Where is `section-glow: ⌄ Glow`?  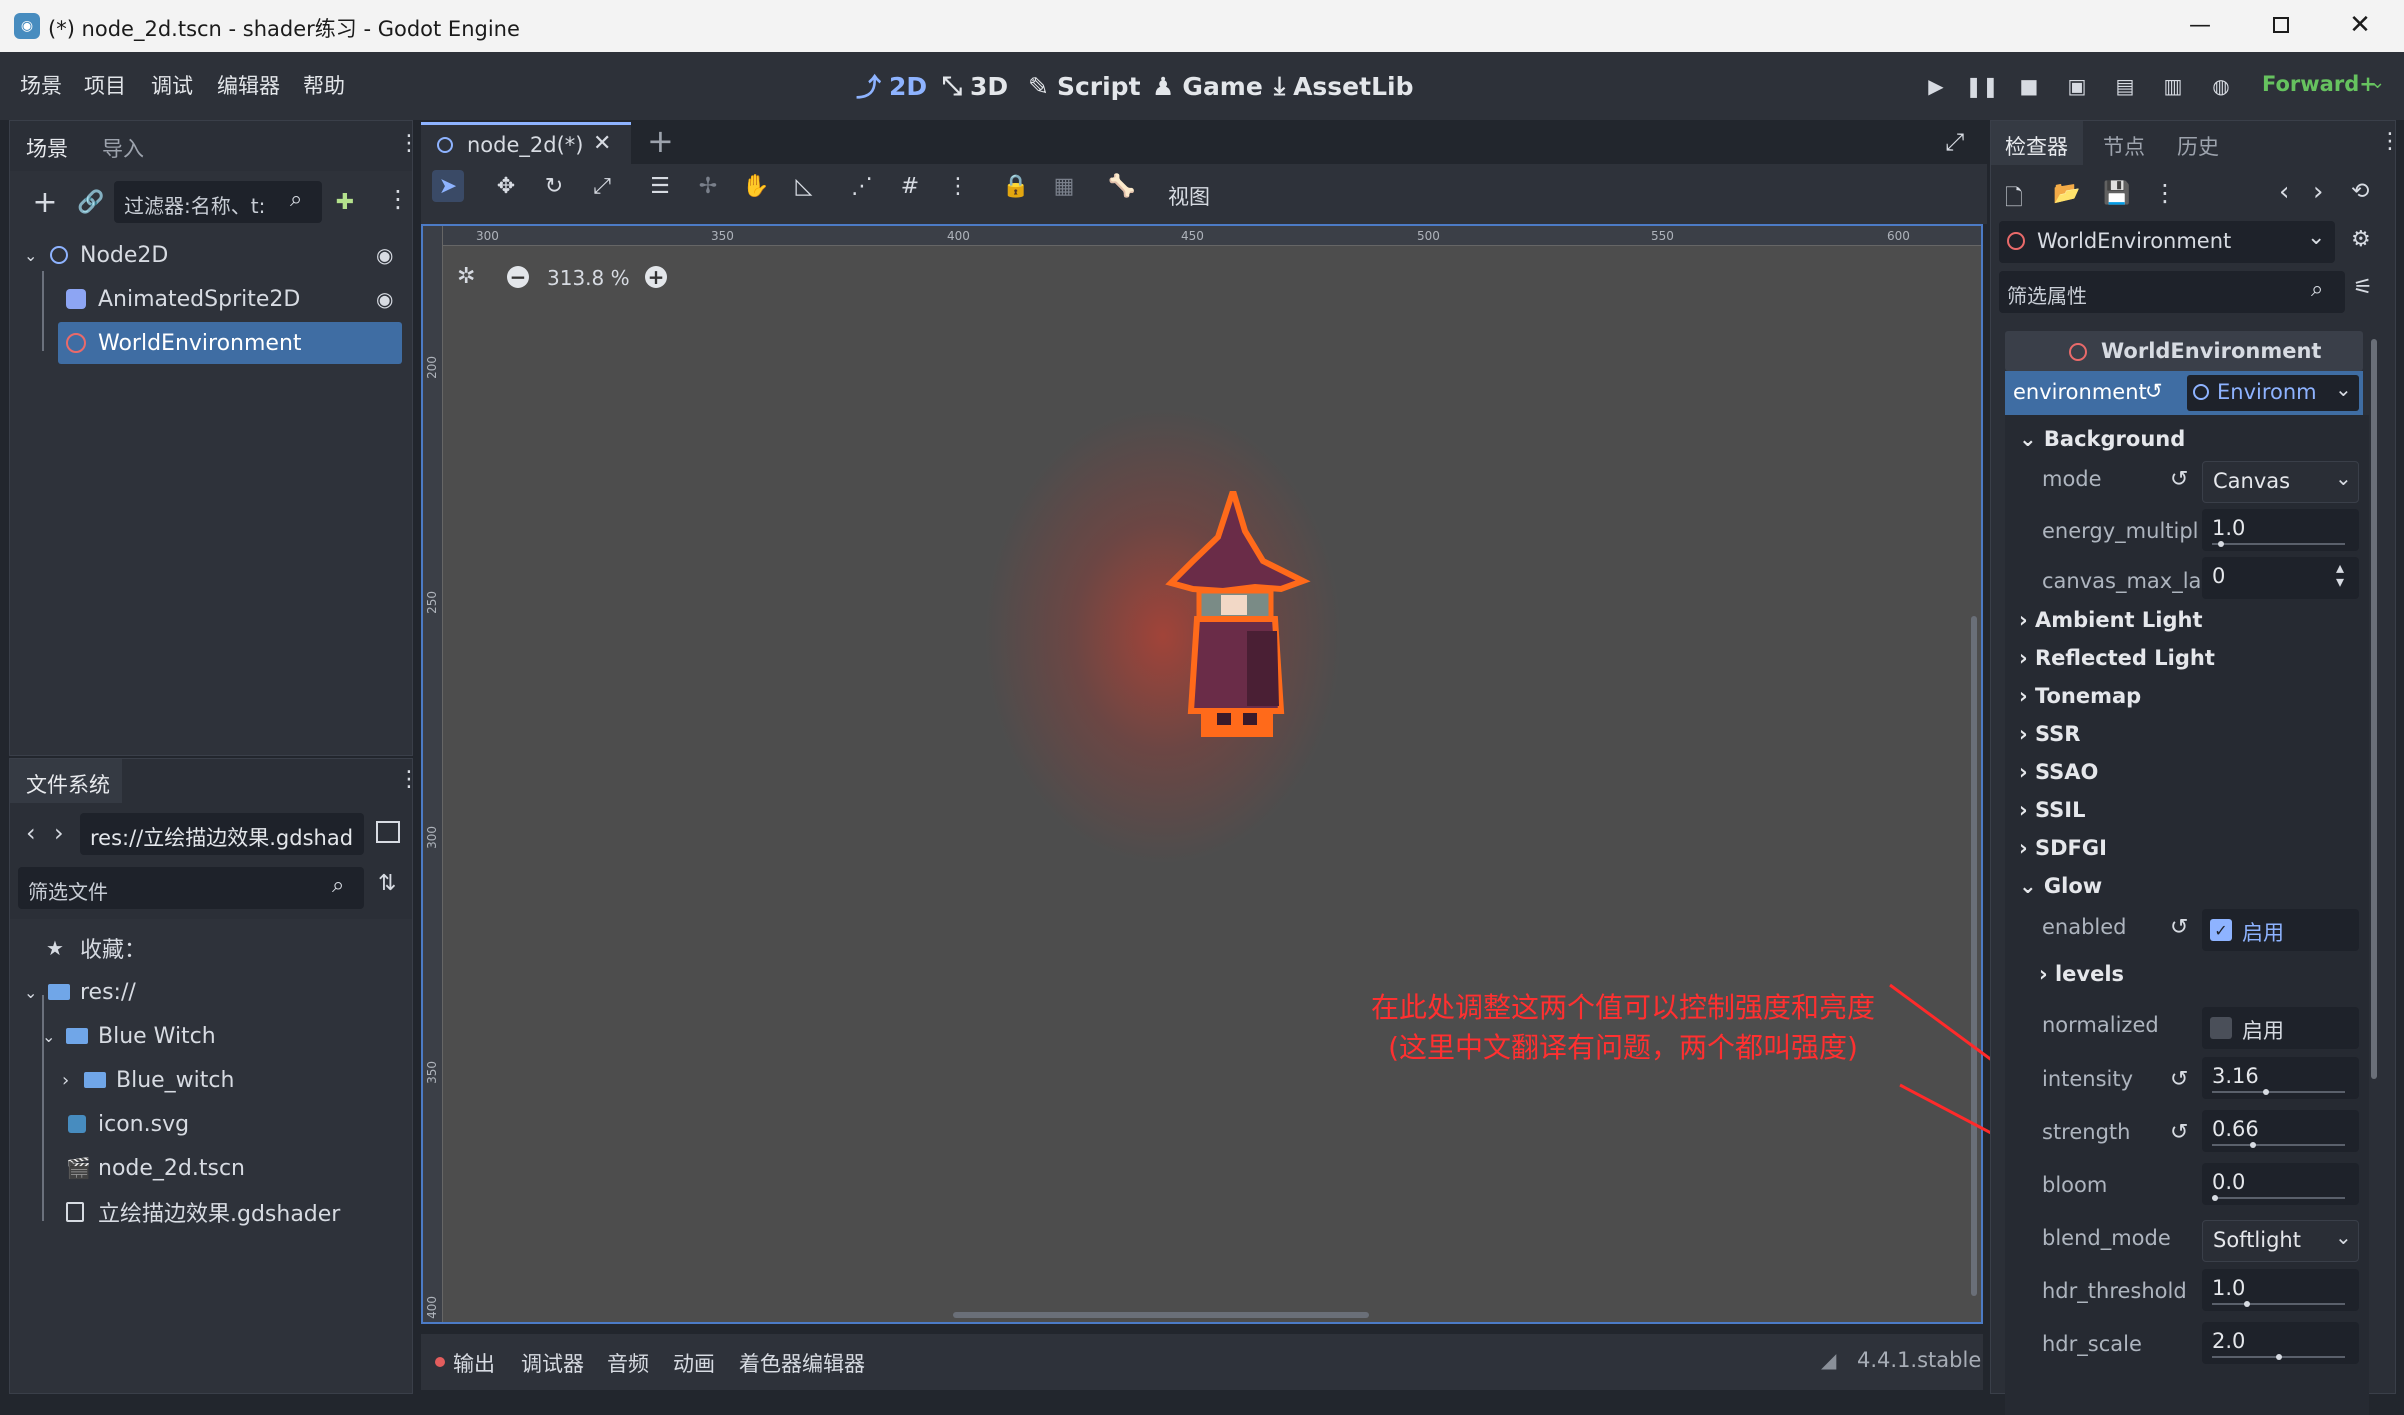
section-glow: ⌄ Glow is located at coordinates (2060, 886).